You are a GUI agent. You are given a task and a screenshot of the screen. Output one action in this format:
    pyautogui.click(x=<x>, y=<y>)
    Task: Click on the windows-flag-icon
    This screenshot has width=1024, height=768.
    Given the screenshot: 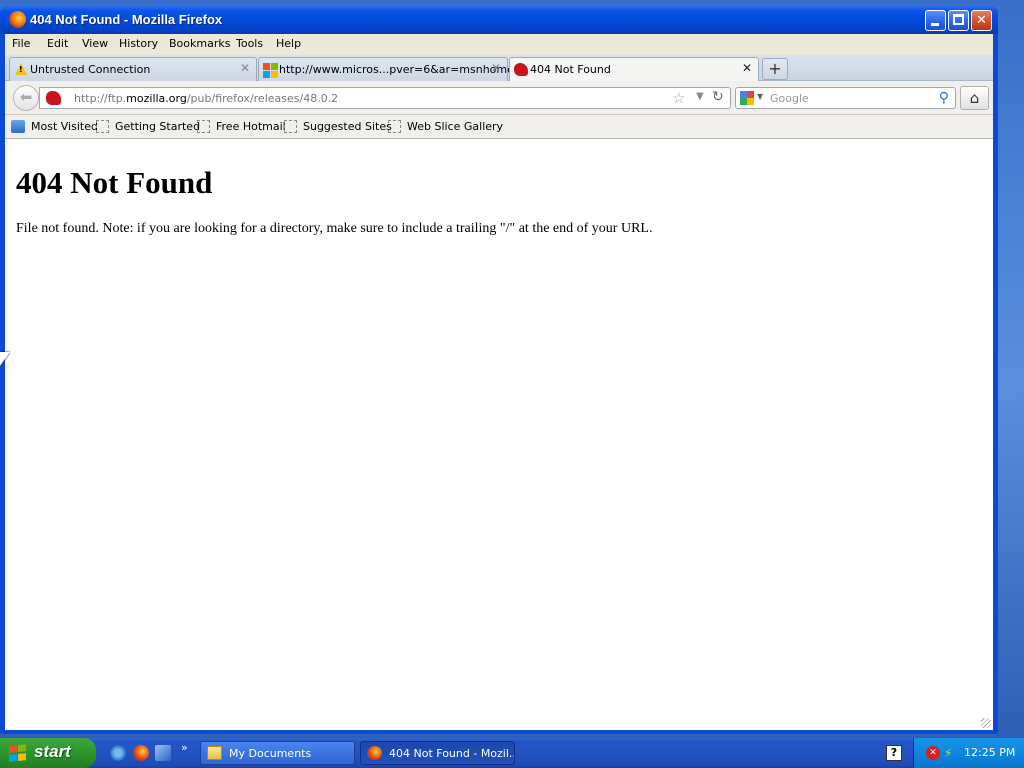 What is the action you would take?
    pyautogui.click(x=17, y=753)
    